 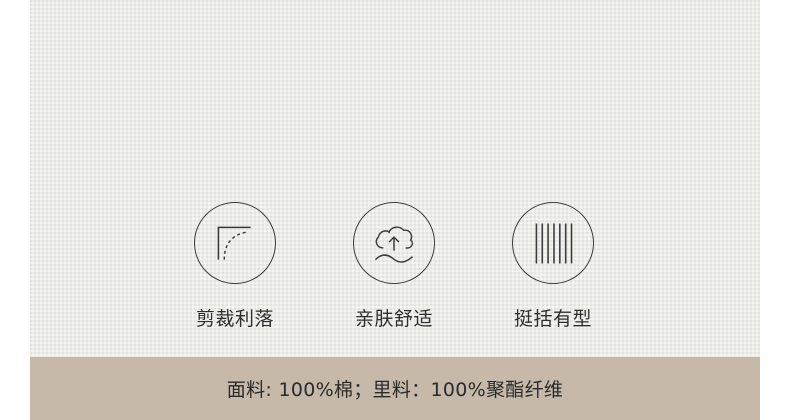 I want to click on feature-stiff-shape: 挺括有型, so click(x=553, y=266).